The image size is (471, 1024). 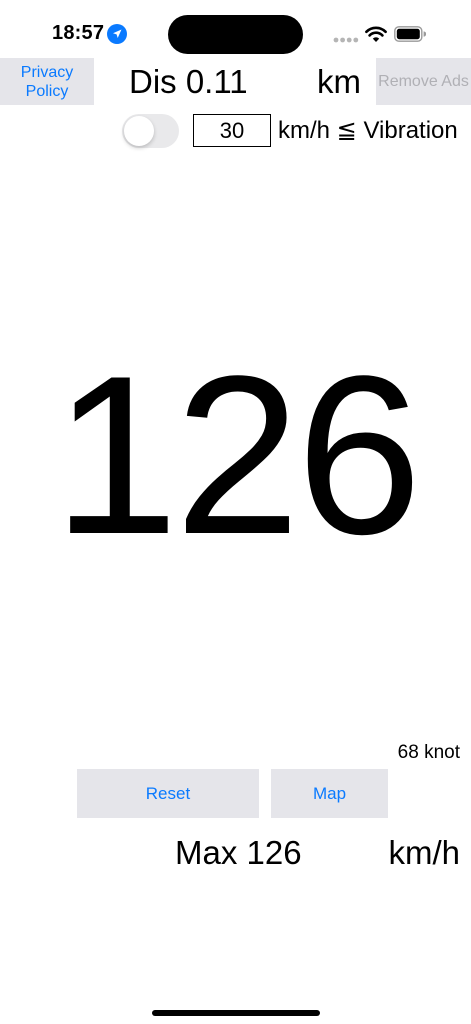 What do you see at coordinates (47, 81) in the screenshot?
I see `privacy-policy-button: Privacy Policy` at bounding box center [47, 81].